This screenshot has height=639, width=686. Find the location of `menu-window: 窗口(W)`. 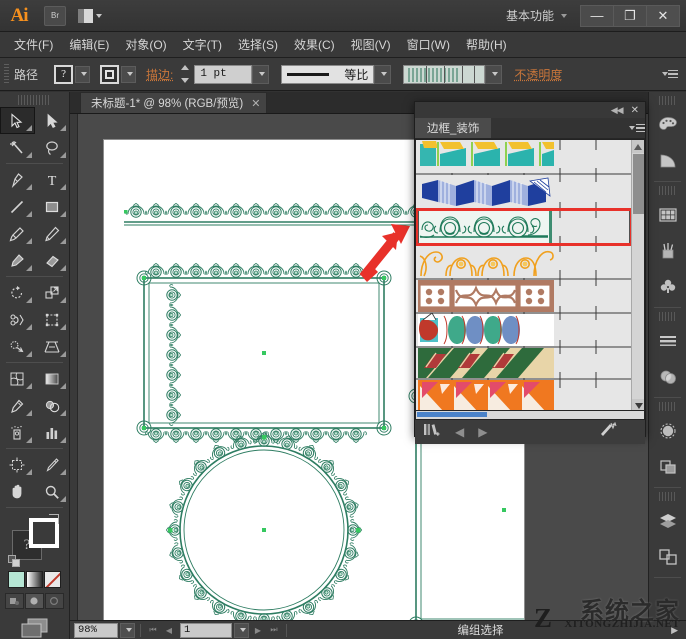

menu-window: 窗口(W) is located at coordinates (428, 44).